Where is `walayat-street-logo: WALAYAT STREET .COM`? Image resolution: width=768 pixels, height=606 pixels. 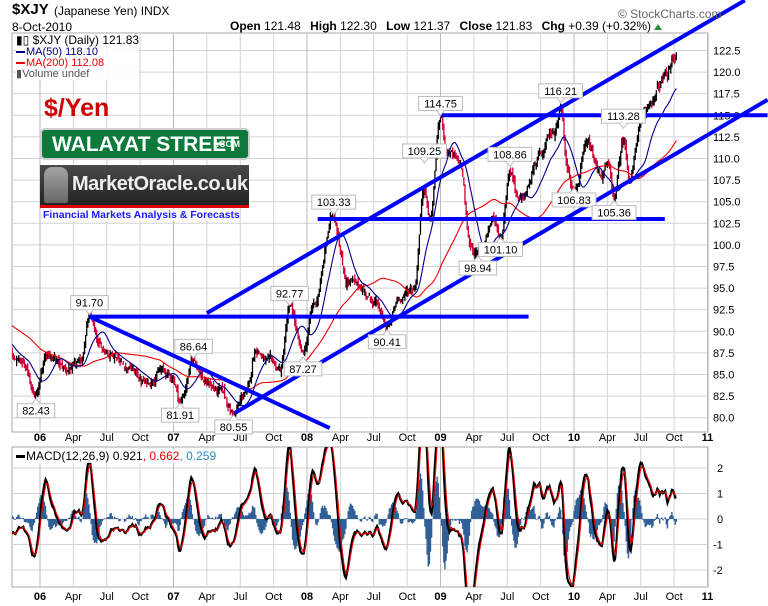
walayat-street-logo: WALAYAT STREET .COM is located at coordinates (145, 144).